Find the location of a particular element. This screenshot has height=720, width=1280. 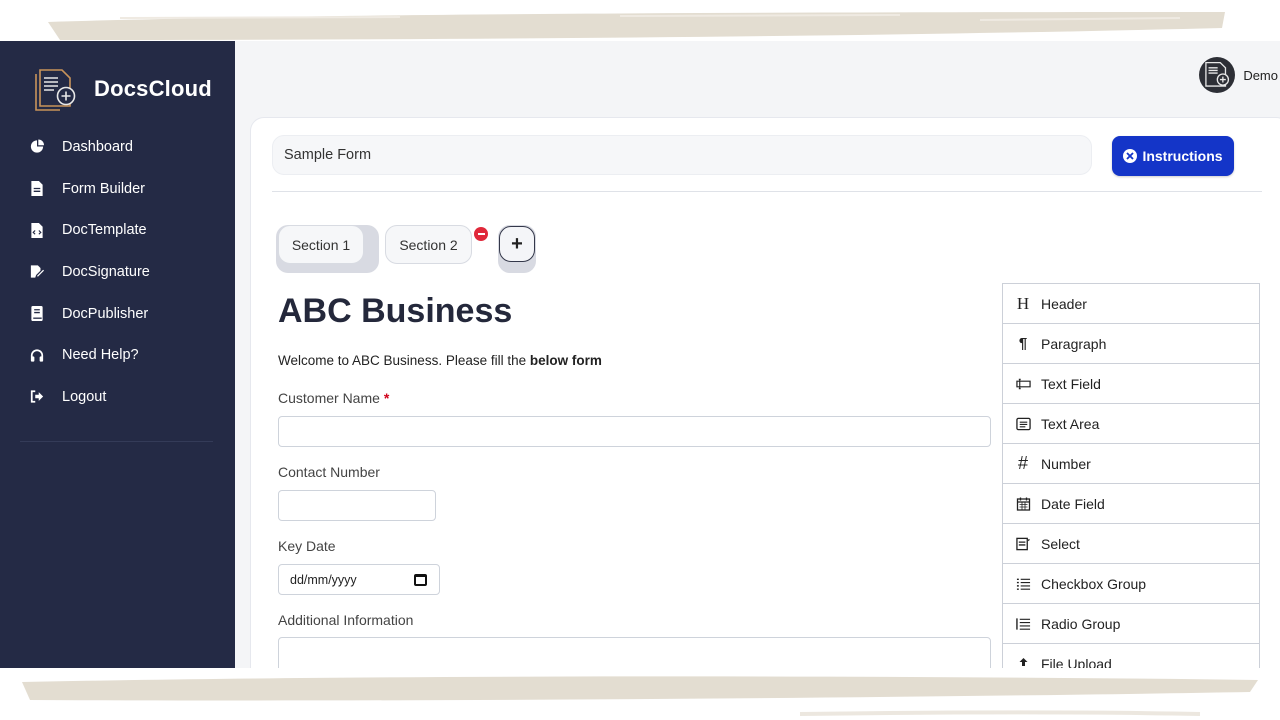

palette-item-label: File Upload is located at coordinates (1076, 664).